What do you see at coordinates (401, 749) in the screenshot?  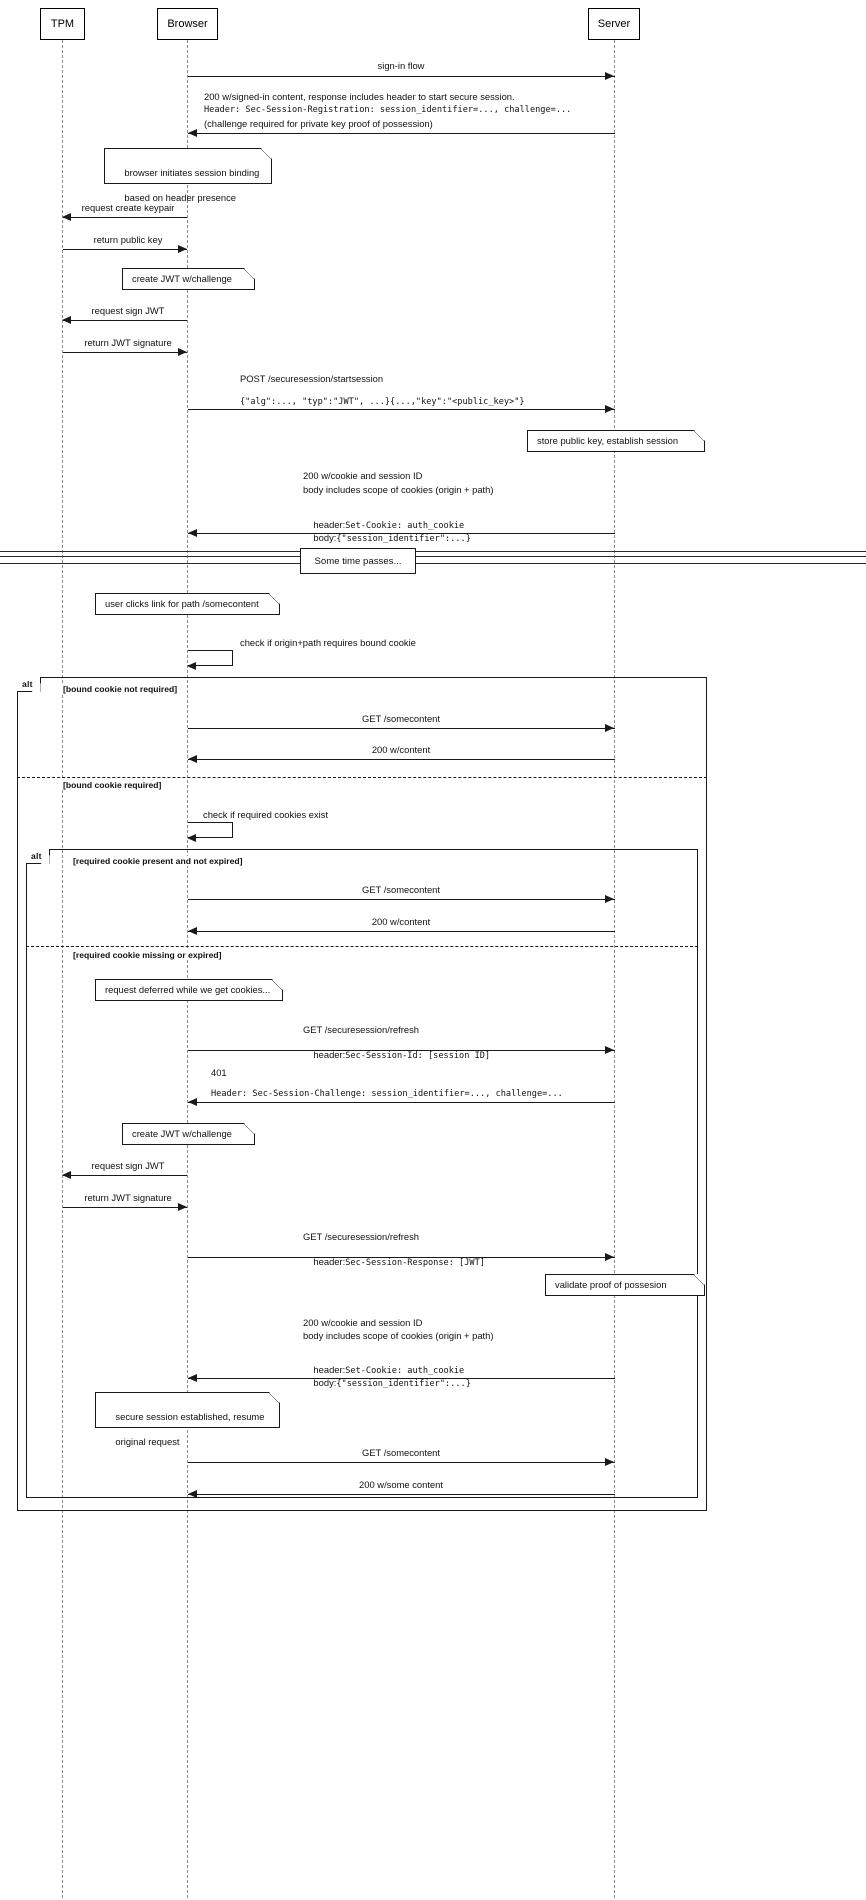 I see `message-label-200-content-1: 200 w/content` at bounding box center [401, 749].